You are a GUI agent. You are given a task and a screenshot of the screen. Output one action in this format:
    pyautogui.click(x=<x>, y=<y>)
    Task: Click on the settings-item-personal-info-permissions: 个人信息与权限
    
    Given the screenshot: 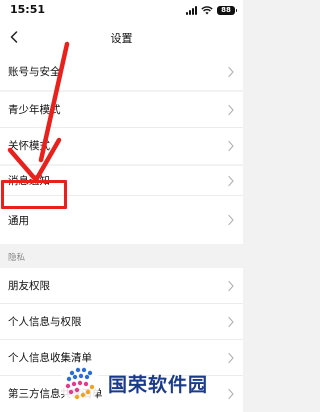 What is the action you would take?
    pyautogui.click(x=121, y=322)
    